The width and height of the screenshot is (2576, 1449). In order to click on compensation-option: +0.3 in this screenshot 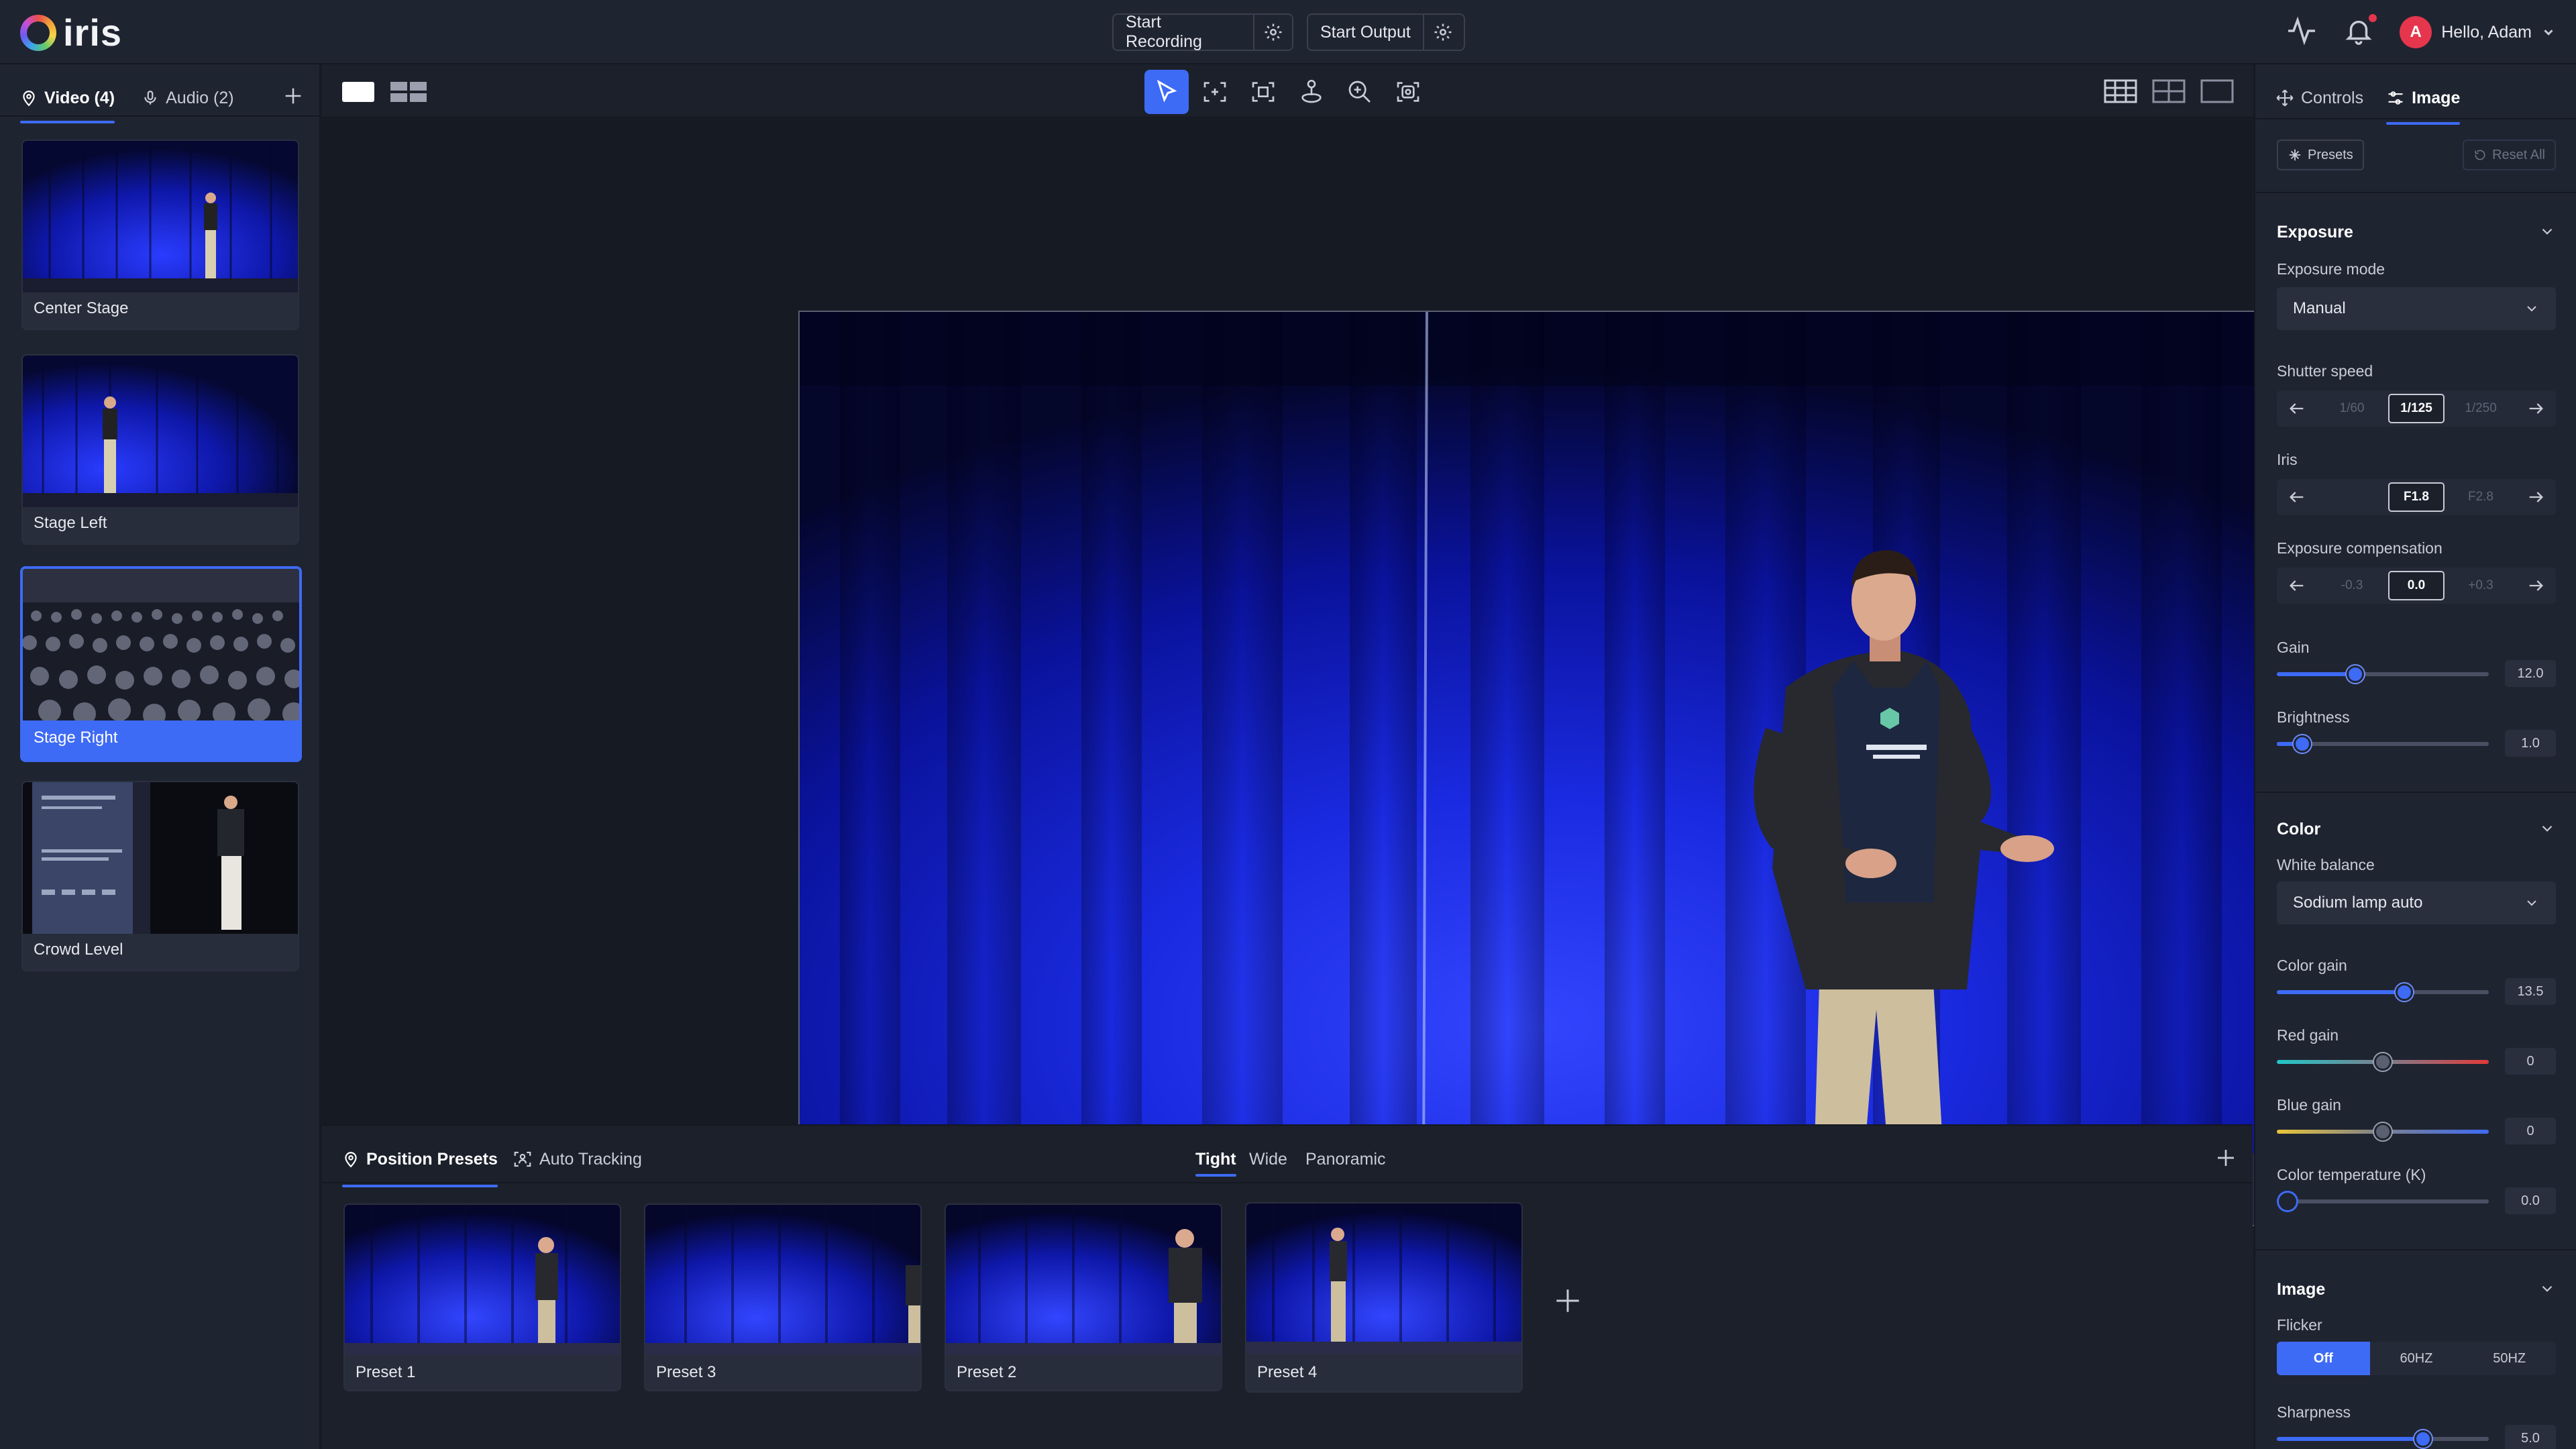, I will do `click(2481, 585)`.